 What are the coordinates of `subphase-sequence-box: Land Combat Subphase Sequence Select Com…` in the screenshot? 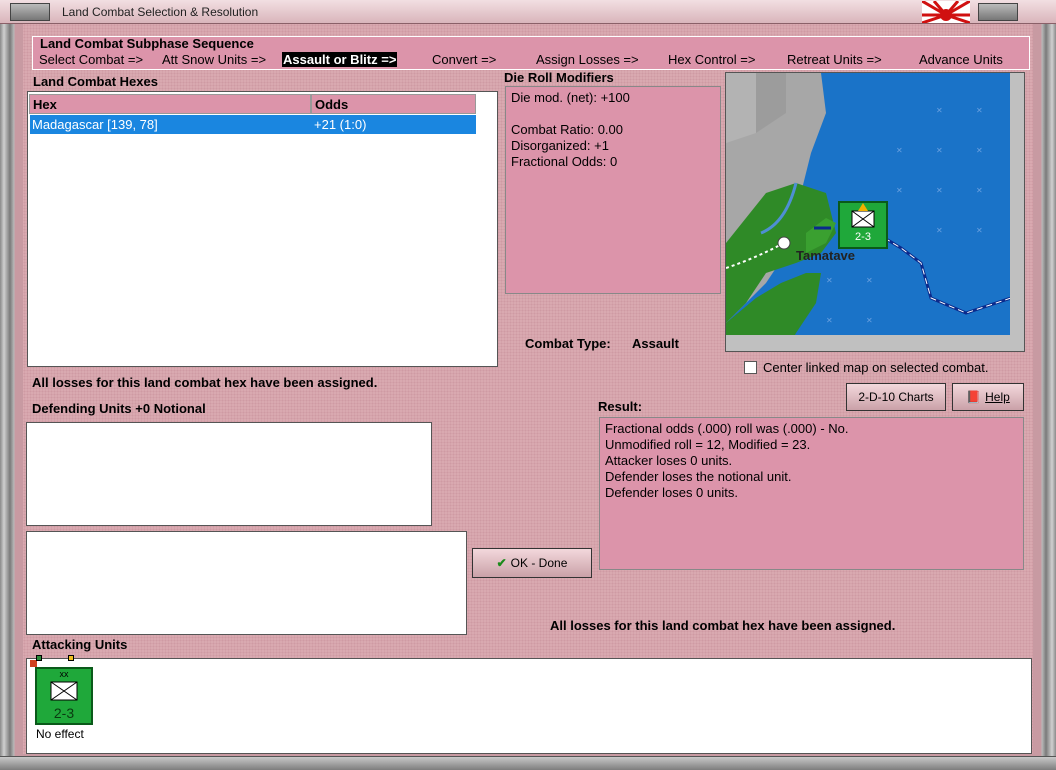 It's located at (531, 53).